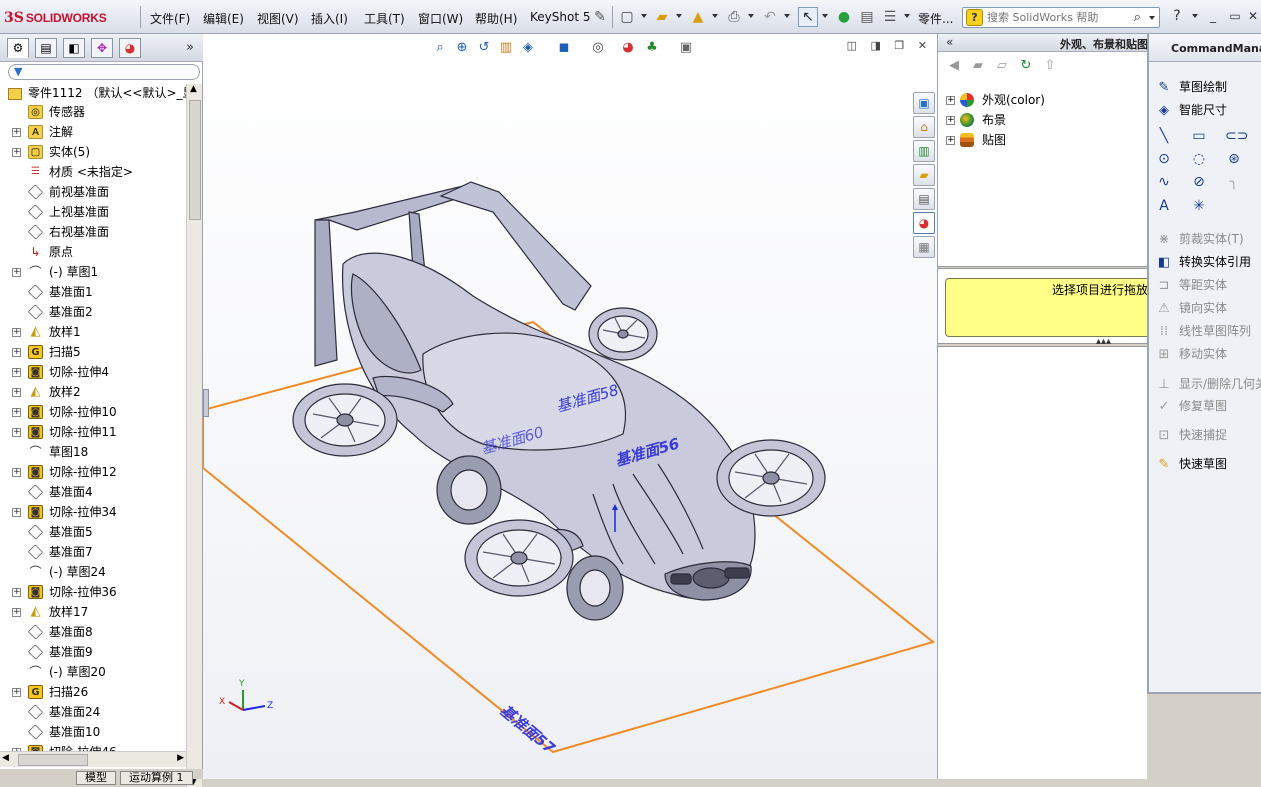  Describe the element at coordinates (93, 732) in the screenshot. I see `feature-tree-item: 基准面10` at that location.